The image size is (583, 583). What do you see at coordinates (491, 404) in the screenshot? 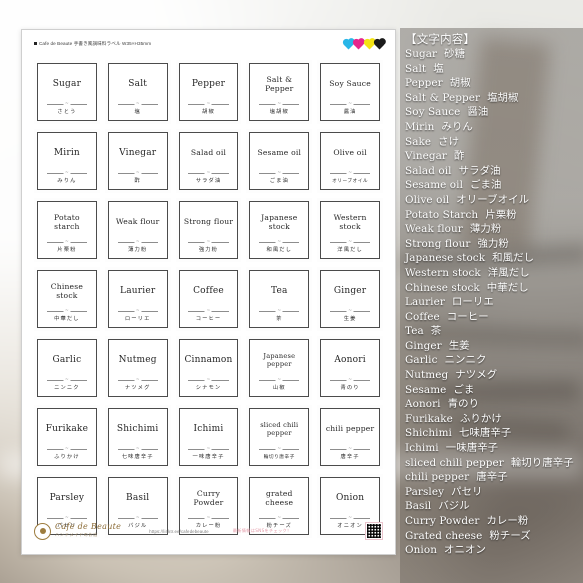
I see `text-contents-item: Aonori 青のり` at bounding box center [491, 404].